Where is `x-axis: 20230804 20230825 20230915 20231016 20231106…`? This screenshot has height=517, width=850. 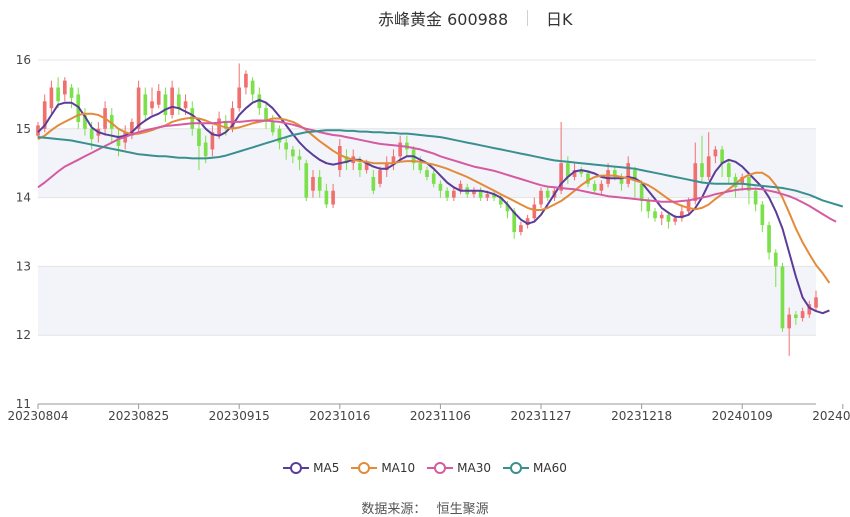 x-axis: 20230804 20230825 20230915 20231016 20231106… is located at coordinates (428, 413).